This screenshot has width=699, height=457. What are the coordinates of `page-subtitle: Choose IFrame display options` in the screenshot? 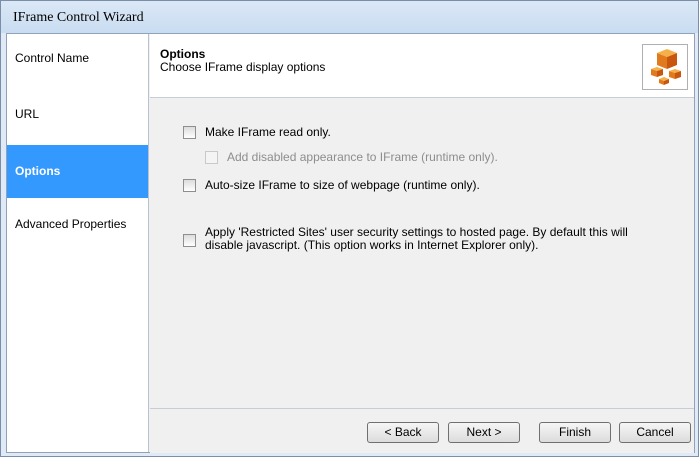 It's located at (243, 67).